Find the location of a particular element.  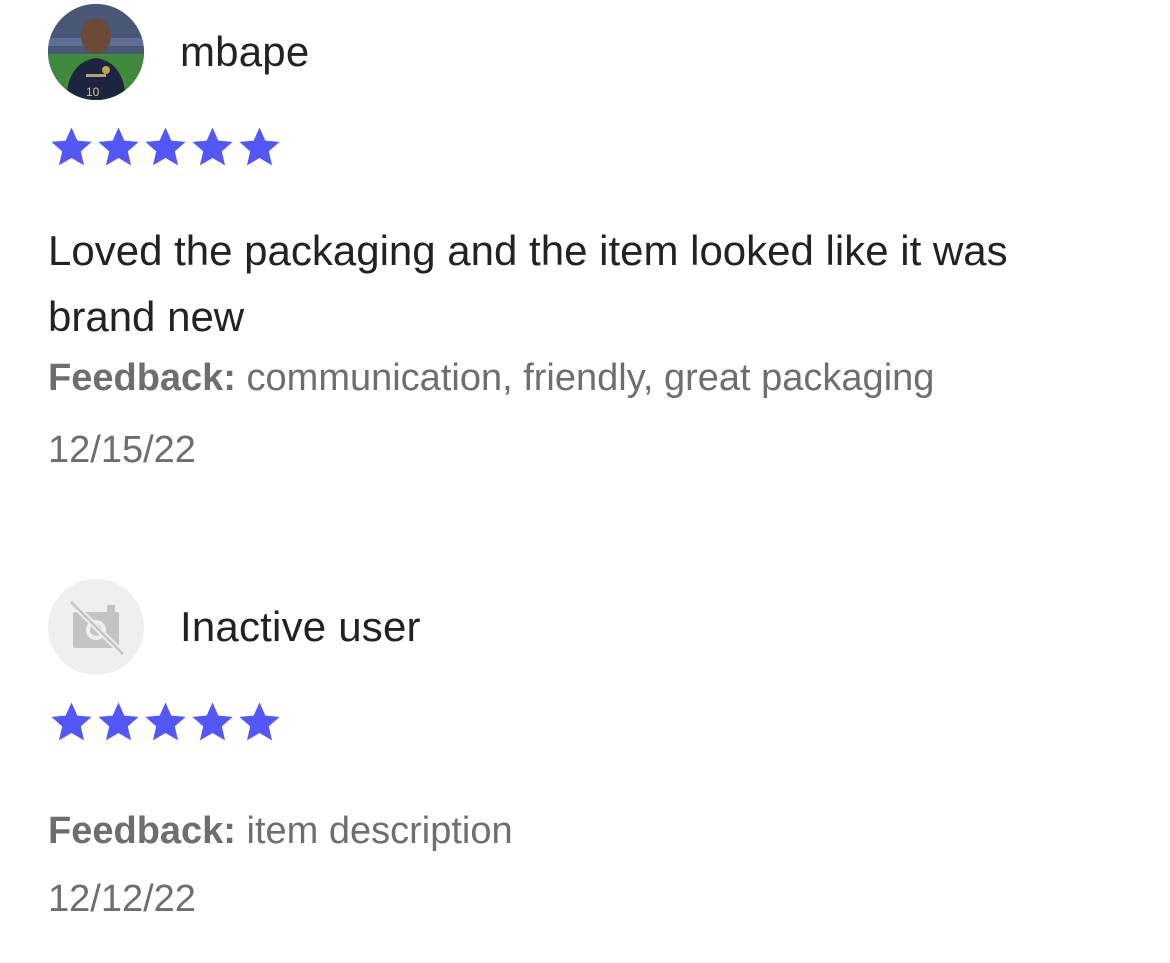

avatar is located at coordinates (96, 627).